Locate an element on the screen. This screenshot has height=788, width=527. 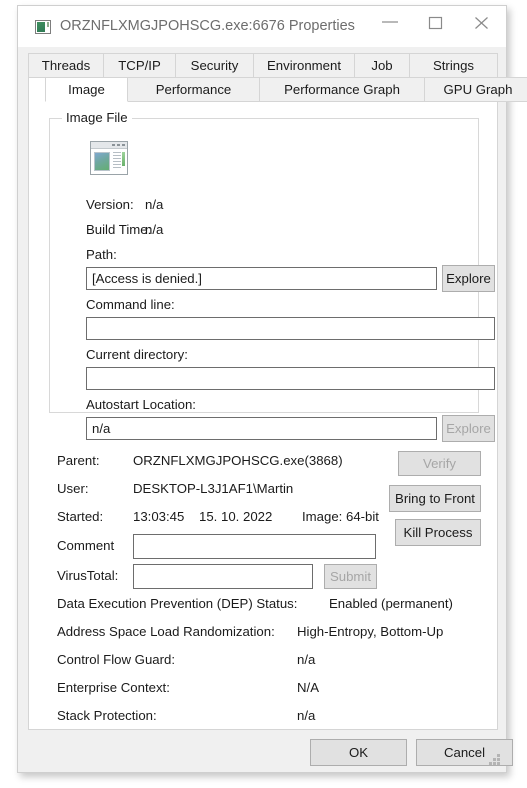
process-window-icon is located at coordinates (43, 27).